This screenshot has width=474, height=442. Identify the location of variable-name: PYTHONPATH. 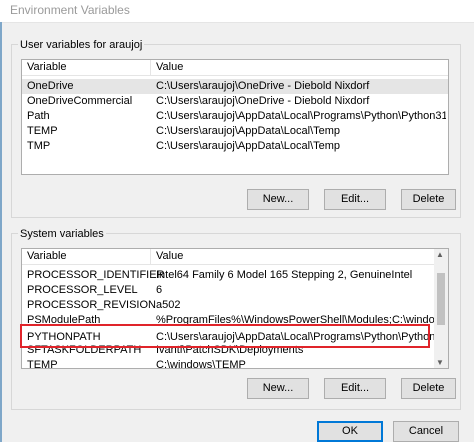
(64, 337).